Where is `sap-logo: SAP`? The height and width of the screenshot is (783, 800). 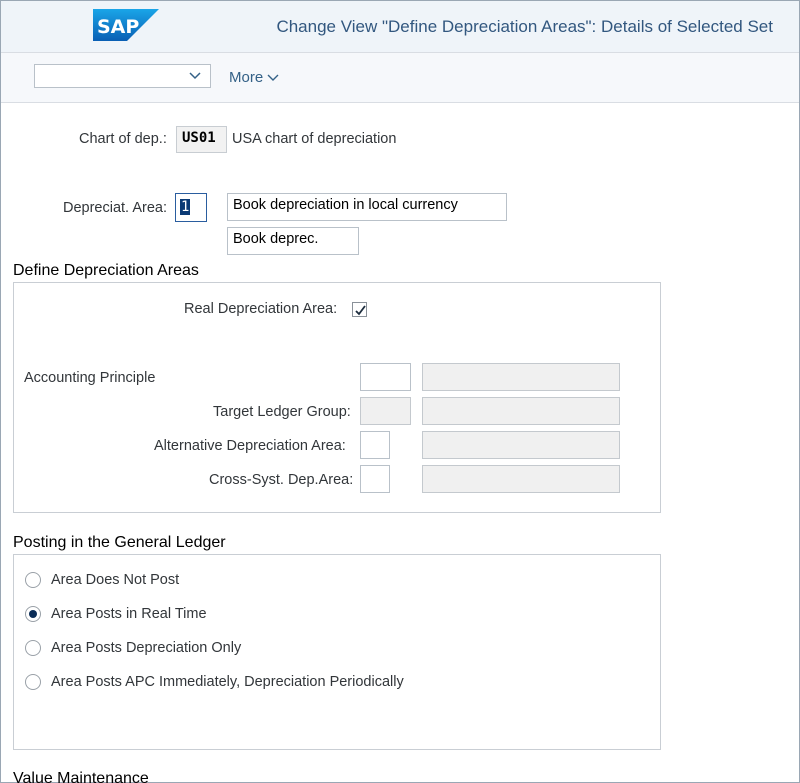 sap-logo: SAP is located at coordinates (126, 25).